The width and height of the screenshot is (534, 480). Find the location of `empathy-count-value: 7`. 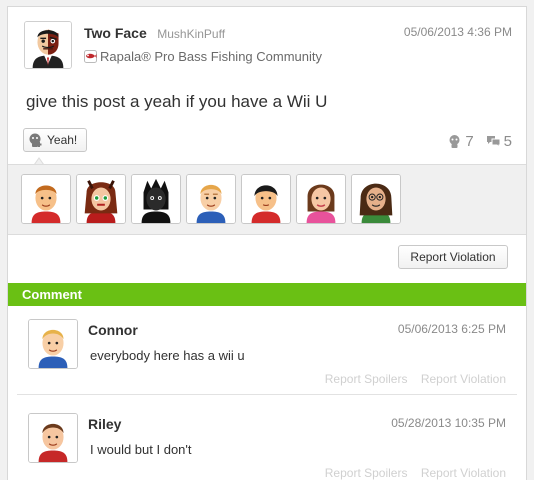

empathy-count-value: 7 is located at coordinates (469, 141).